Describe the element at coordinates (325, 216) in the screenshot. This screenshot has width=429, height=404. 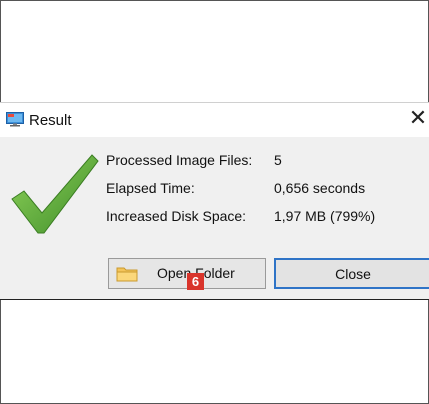
I see `disk-space-value: 1,97 MB (799%)` at that location.